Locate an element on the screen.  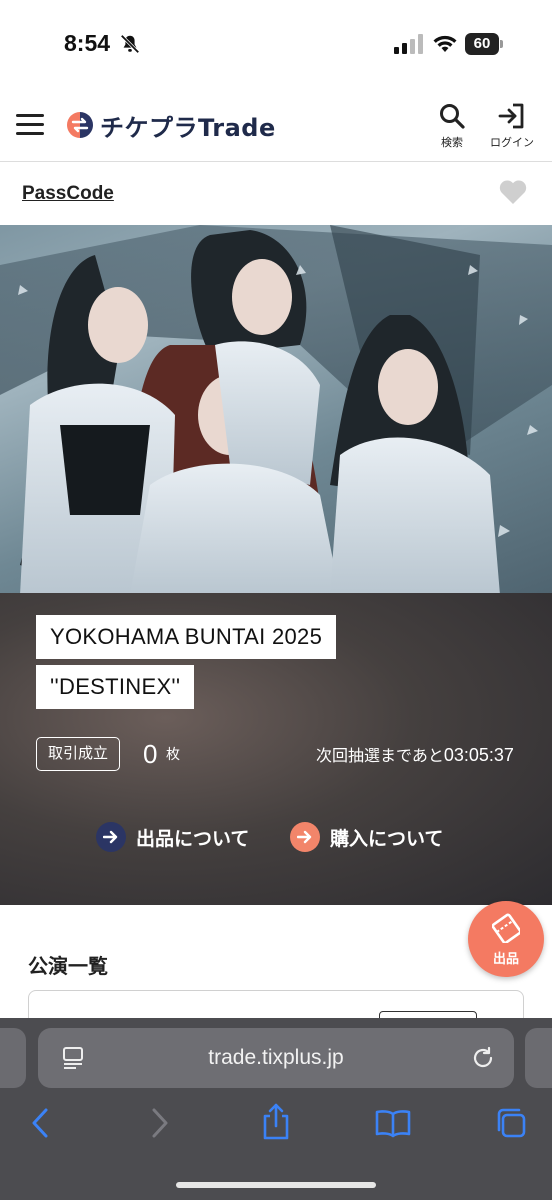
search-icon is located at coordinates (452, 116).